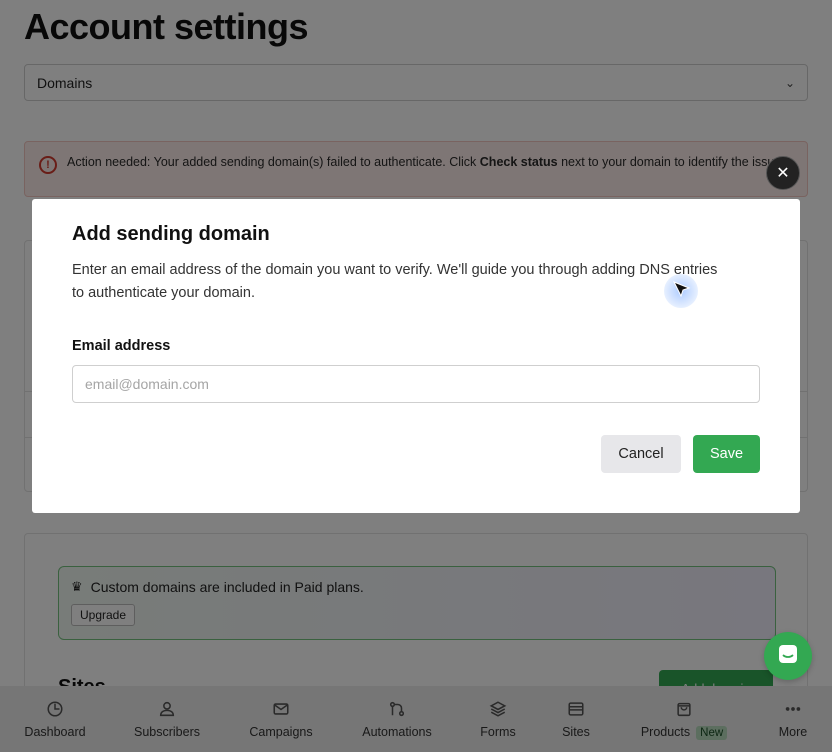 This screenshot has width=832, height=752. I want to click on cancel-button: Cancel, so click(641, 454).